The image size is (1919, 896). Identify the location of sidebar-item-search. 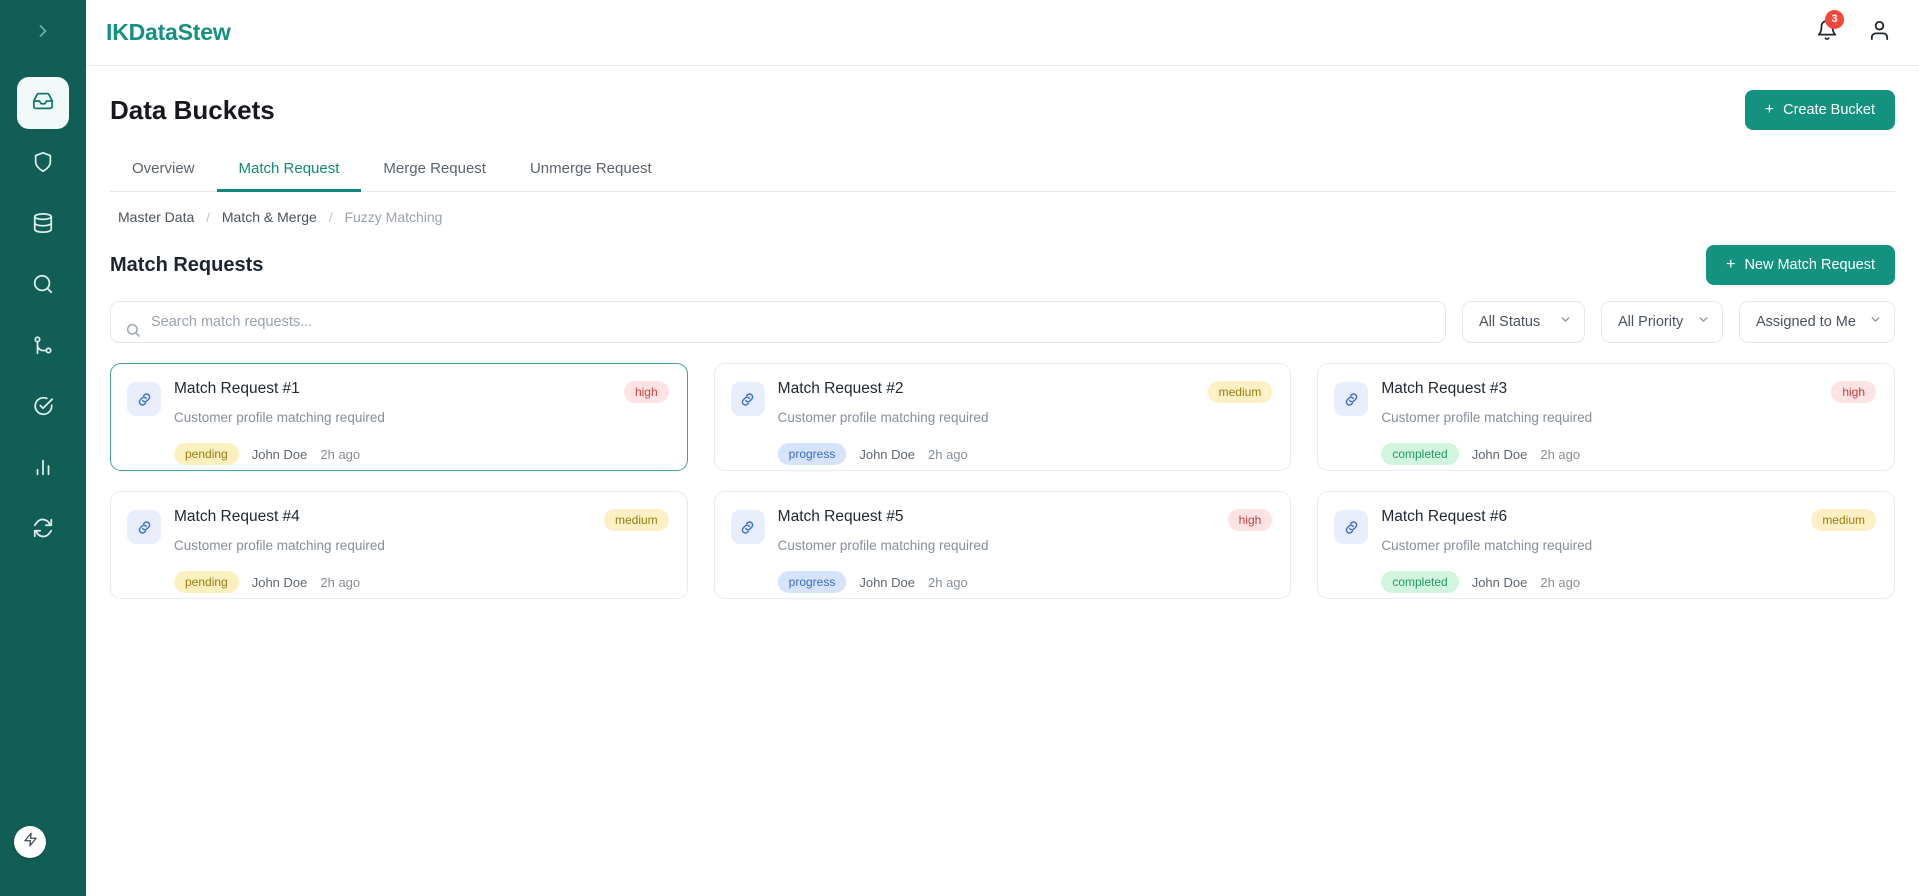
(43, 286).